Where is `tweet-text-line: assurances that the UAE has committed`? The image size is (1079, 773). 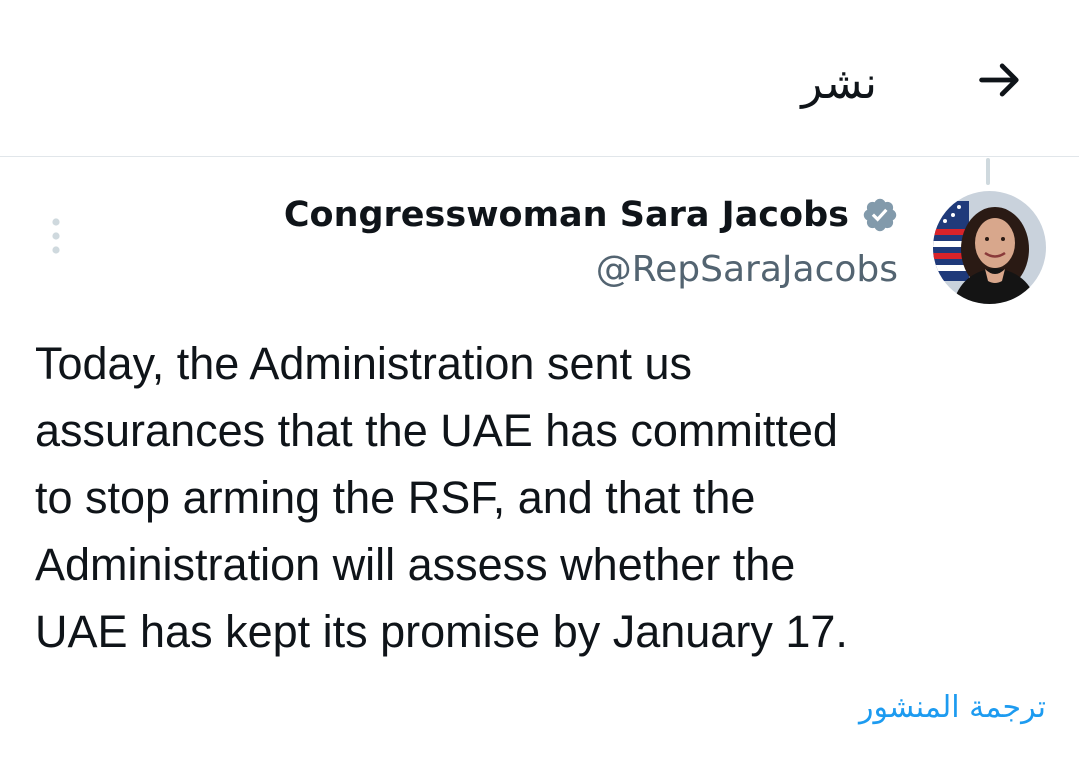
tweet-text-line: assurances that the UAE has committed is located at coordinates (436, 430).